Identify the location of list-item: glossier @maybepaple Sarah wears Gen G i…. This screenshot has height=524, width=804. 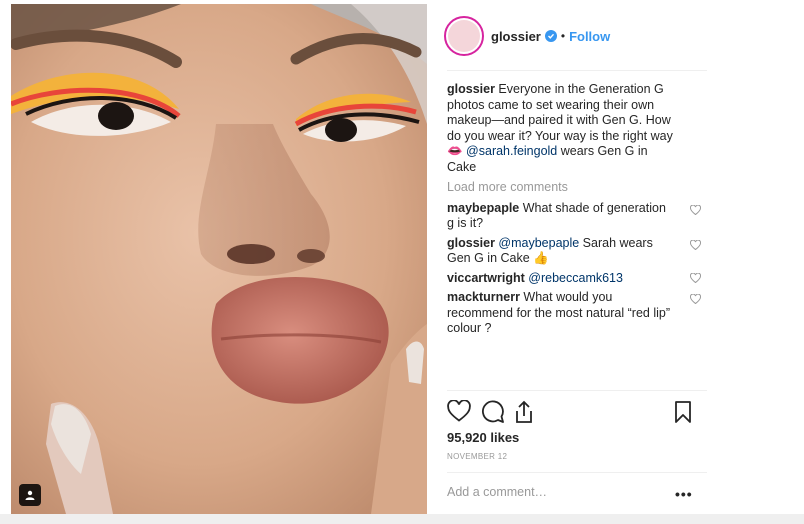
(574, 251).